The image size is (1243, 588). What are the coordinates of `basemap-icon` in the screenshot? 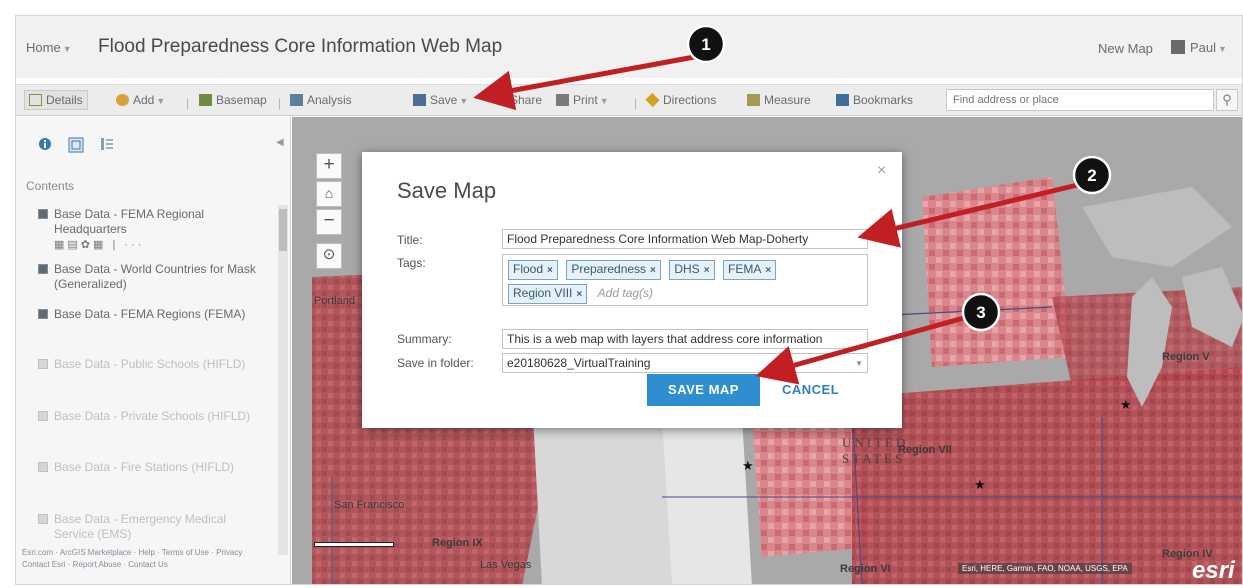 It's located at (205, 100).